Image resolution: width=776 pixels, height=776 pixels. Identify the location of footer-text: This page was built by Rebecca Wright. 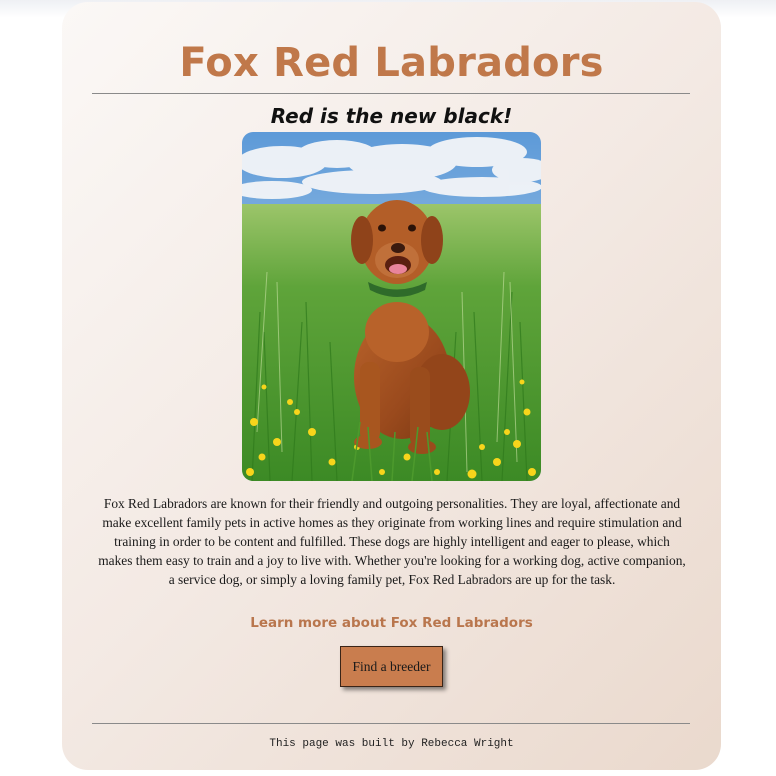
(391, 744).